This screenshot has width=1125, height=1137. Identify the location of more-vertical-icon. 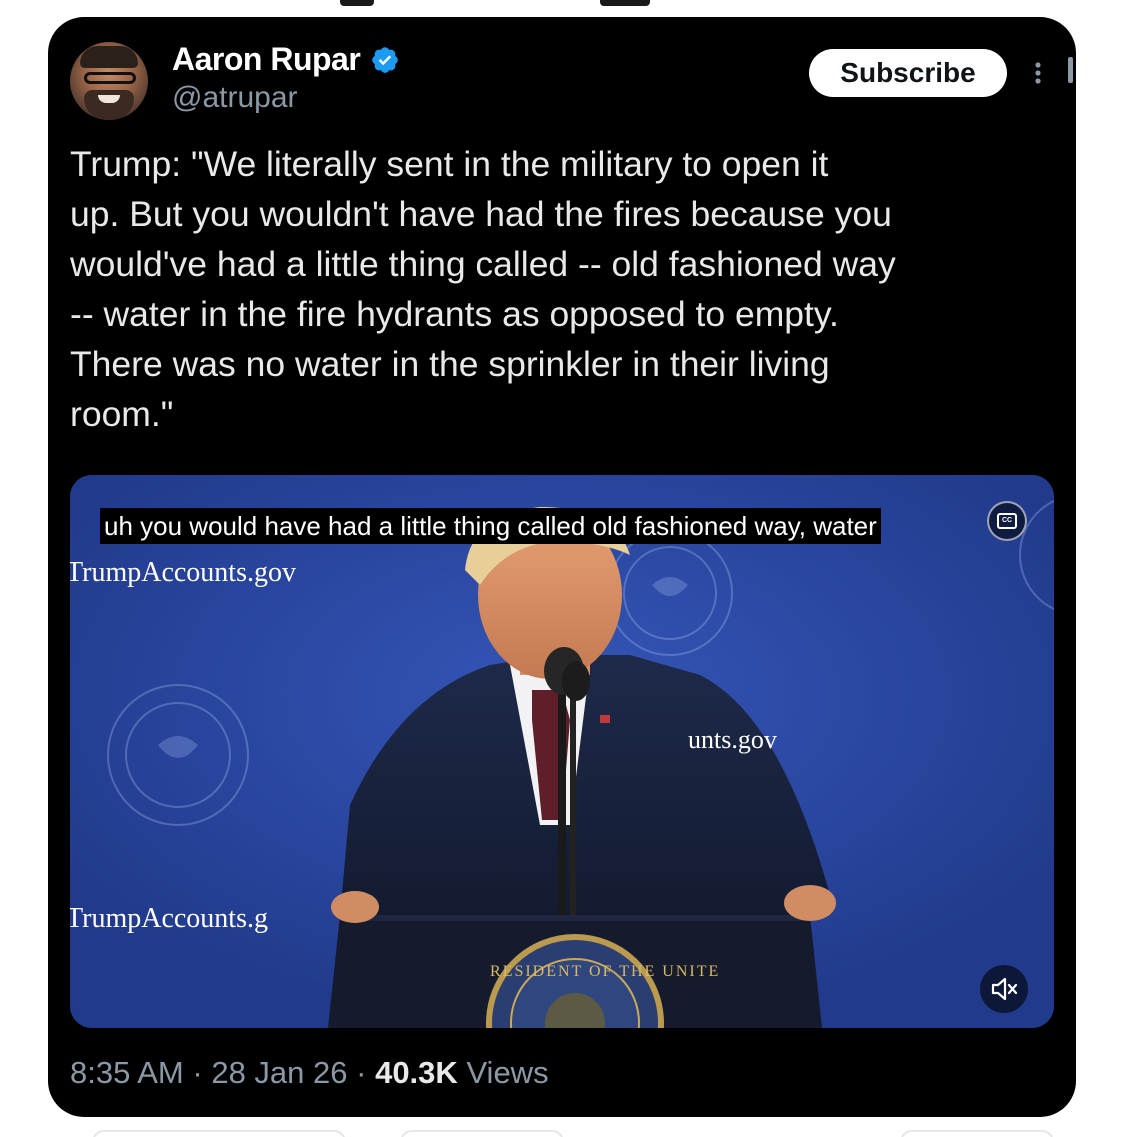
(1038, 73).